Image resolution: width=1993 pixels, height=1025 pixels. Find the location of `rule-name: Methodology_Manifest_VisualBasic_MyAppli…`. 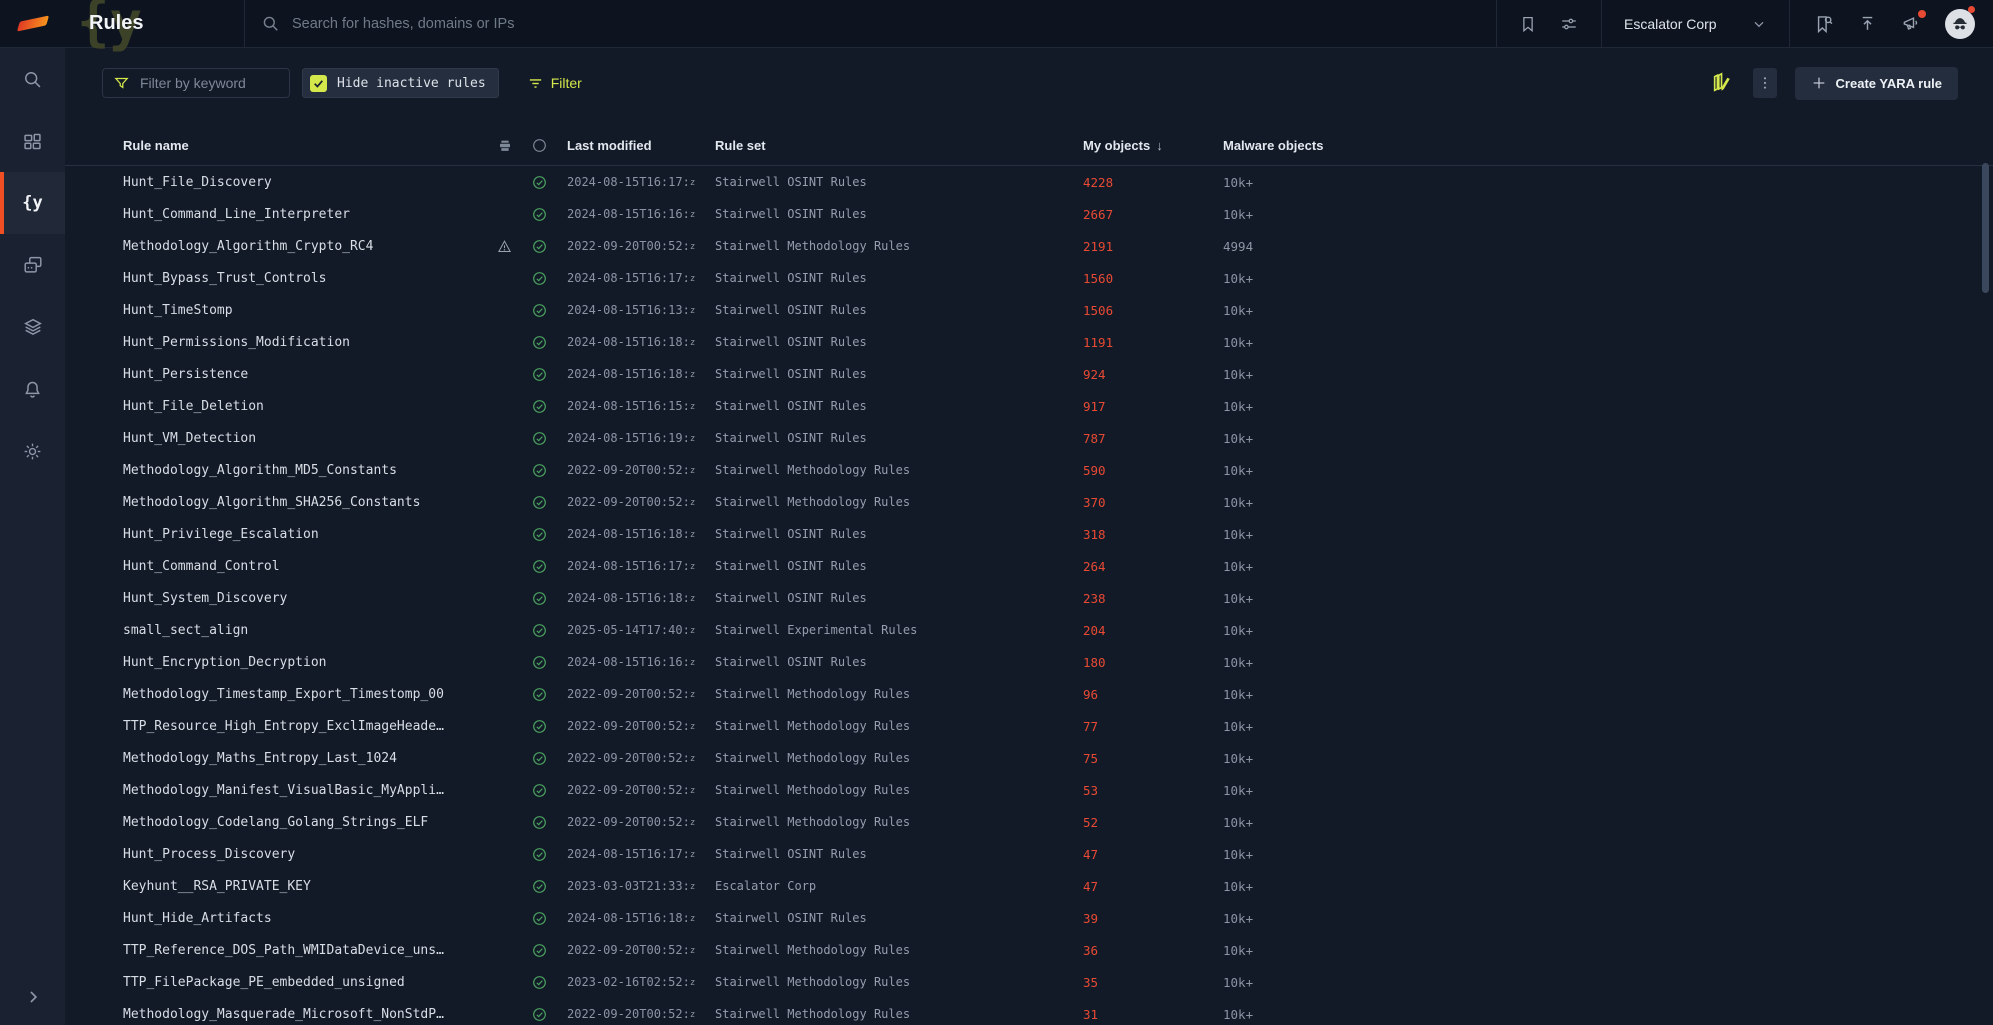

rule-name: Methodology_Manifest_VisualBasic_MyAppli… is located at coordinates (283, 790).